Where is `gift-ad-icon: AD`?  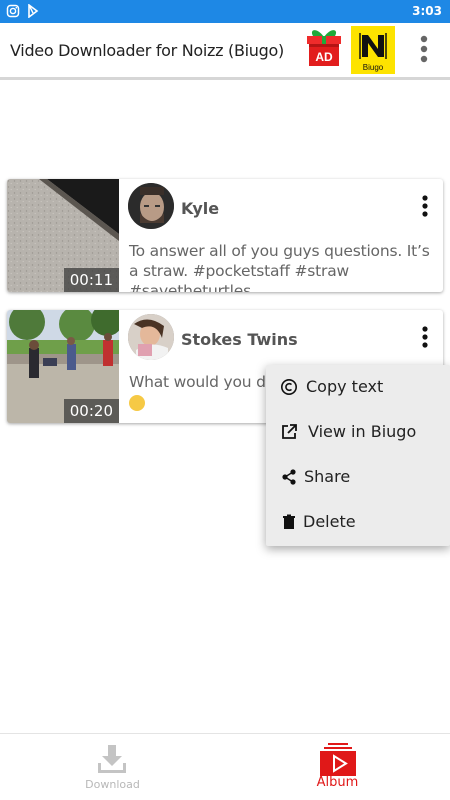 gift-ad-icon: AD is located at coordinates (324, 48).